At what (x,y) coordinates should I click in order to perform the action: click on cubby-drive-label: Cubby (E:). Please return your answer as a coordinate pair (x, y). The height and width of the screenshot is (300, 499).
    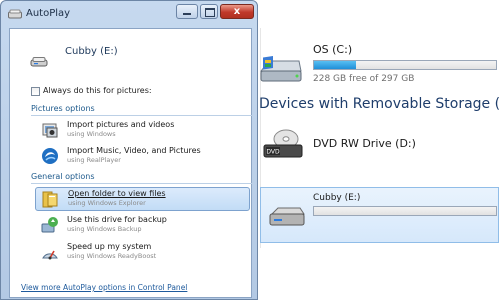
    Looking at the image, I should click on (336, 198).